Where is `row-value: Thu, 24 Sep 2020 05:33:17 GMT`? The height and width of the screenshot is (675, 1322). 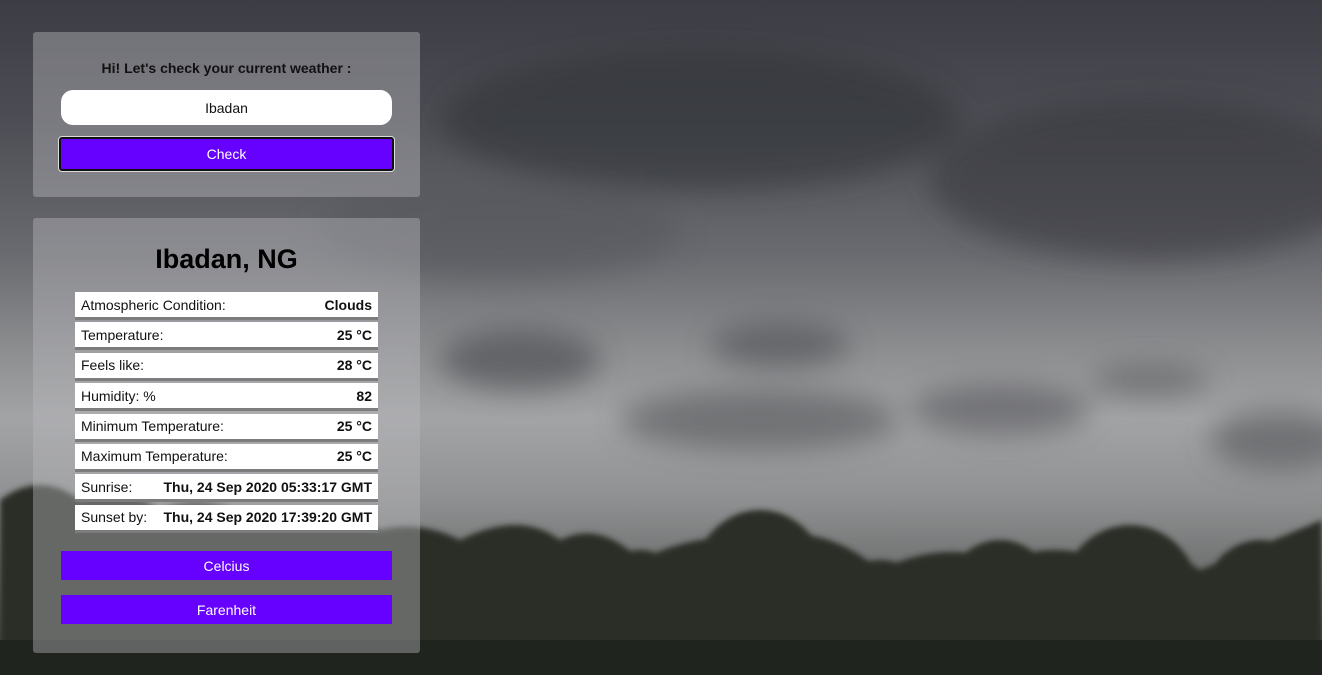
row-value: Thu, 24 Sep 2020 05:33:17 GMT is located at coordinates (267, 486).